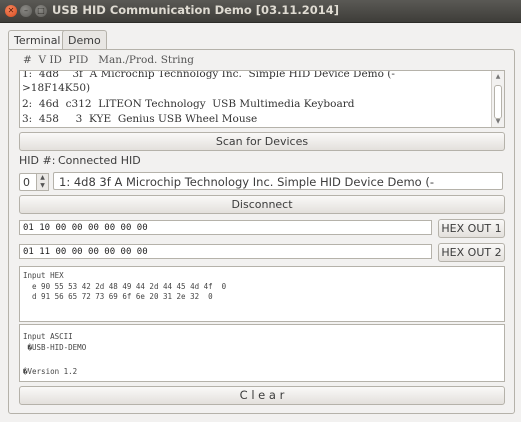 The image size is (521, 422). I want to click on input-ascii-line-2: �Version 1.2, so click(50, 371).